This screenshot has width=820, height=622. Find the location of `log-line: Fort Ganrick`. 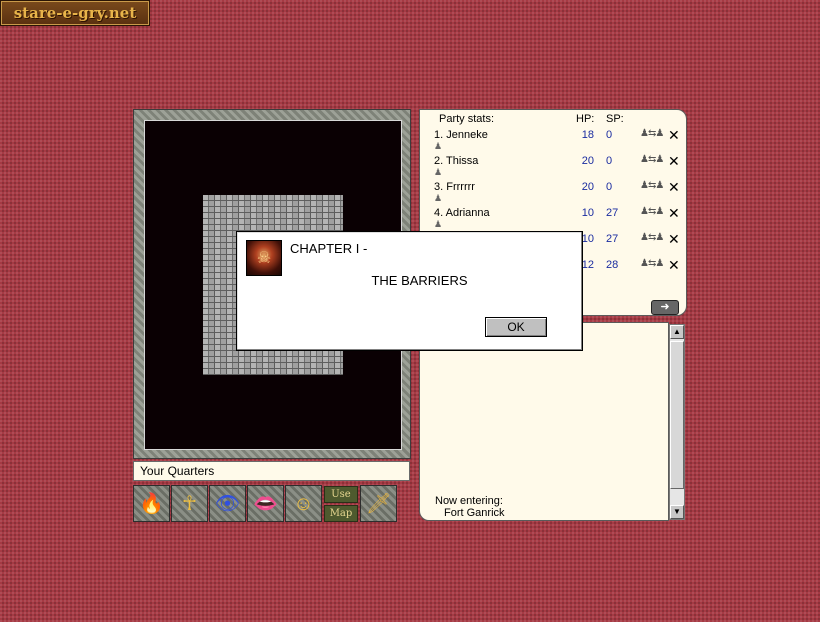

log-line: Fort Ganrick is located at coordinates (474, 513).